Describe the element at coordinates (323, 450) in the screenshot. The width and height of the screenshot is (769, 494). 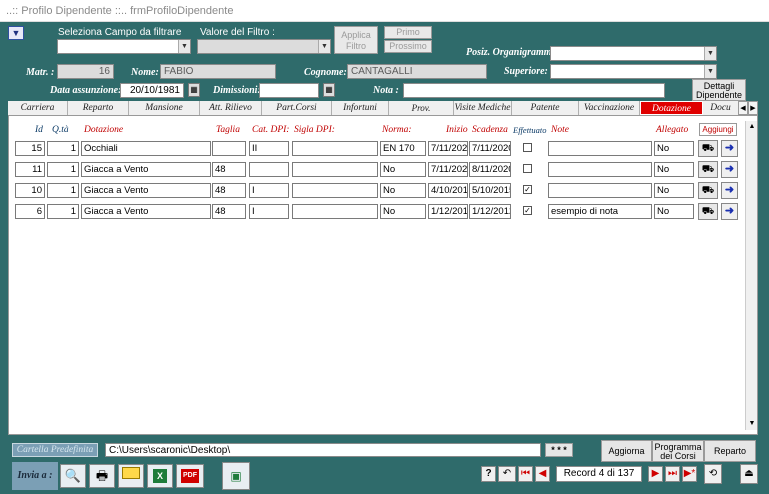
I see `default-folder-field: C:\Users\scaronic\Desktop\` at that location.